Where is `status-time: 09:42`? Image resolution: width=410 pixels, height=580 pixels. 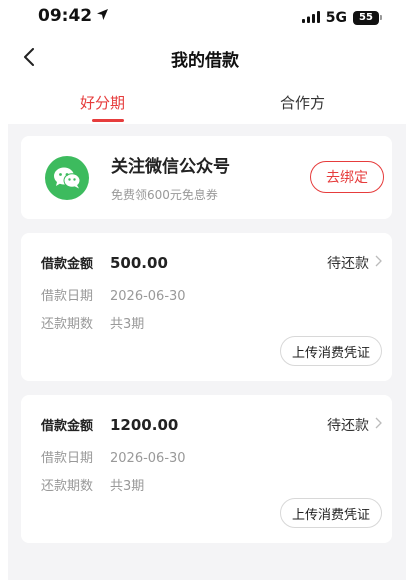 status-time: 09:42 is located at coordinates (65, 16).